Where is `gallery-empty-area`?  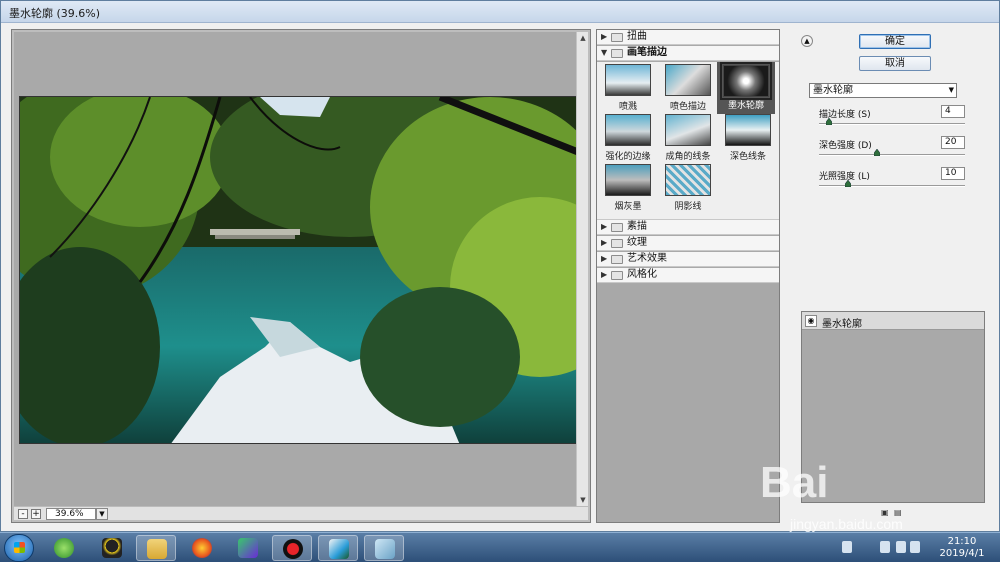
gallery-empty-area is located at coordinates (688, 403).